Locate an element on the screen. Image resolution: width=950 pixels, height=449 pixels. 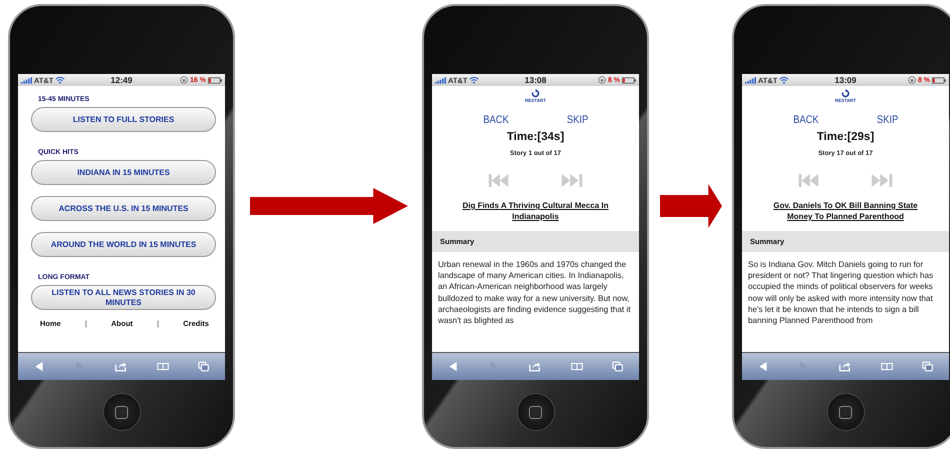
timer-text: Time:[29s] is located at coordinates (845, 137).